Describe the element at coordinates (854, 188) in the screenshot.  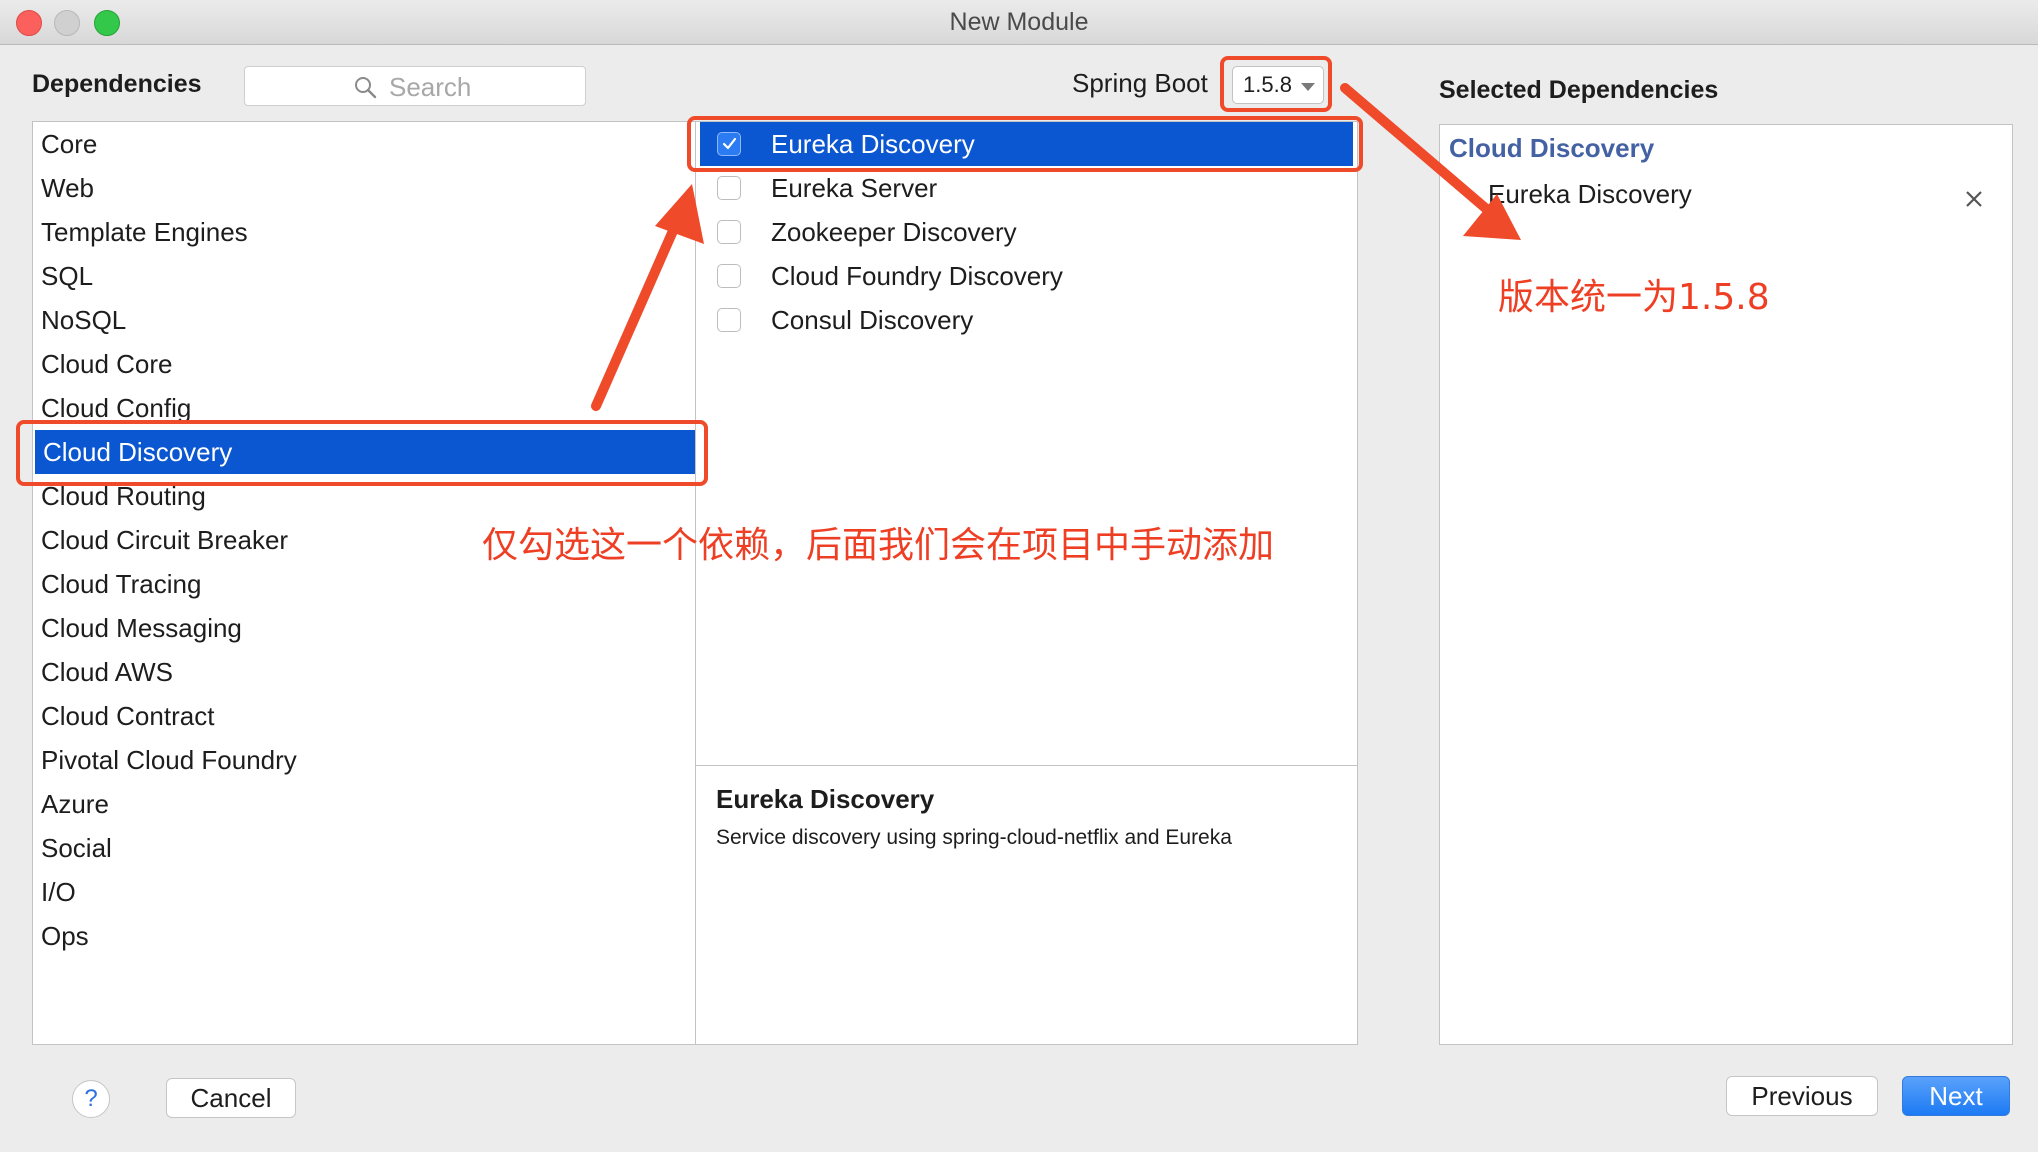
I see `dependency-label: Eureka Server` at that location.